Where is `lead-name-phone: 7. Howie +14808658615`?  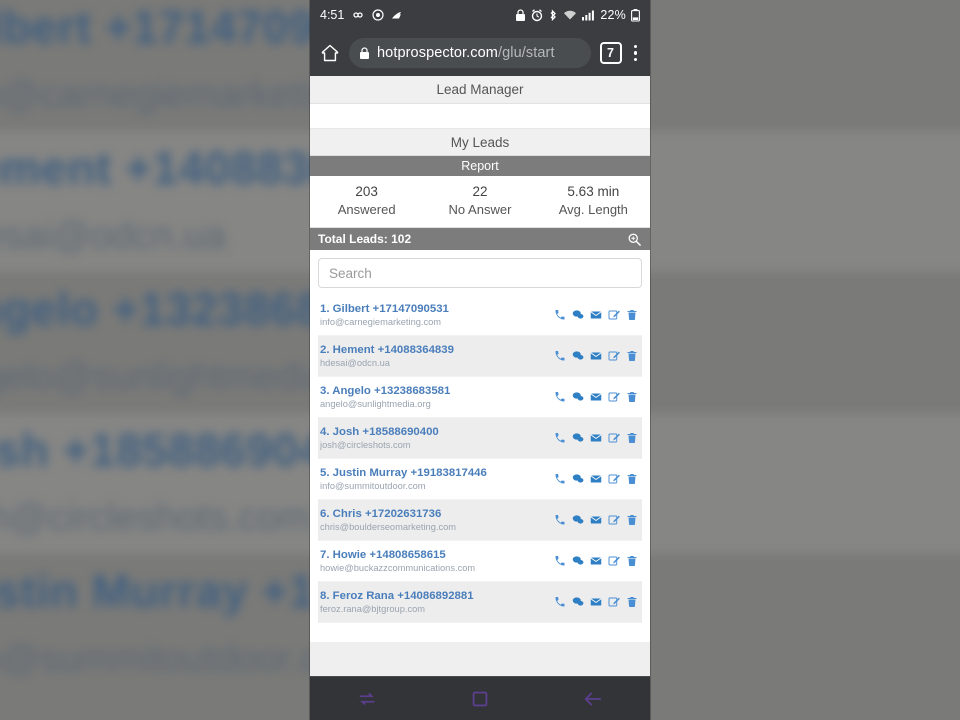
lead-name-phone: 7. Howie +14808658615 is located at coordinates (397, 555).